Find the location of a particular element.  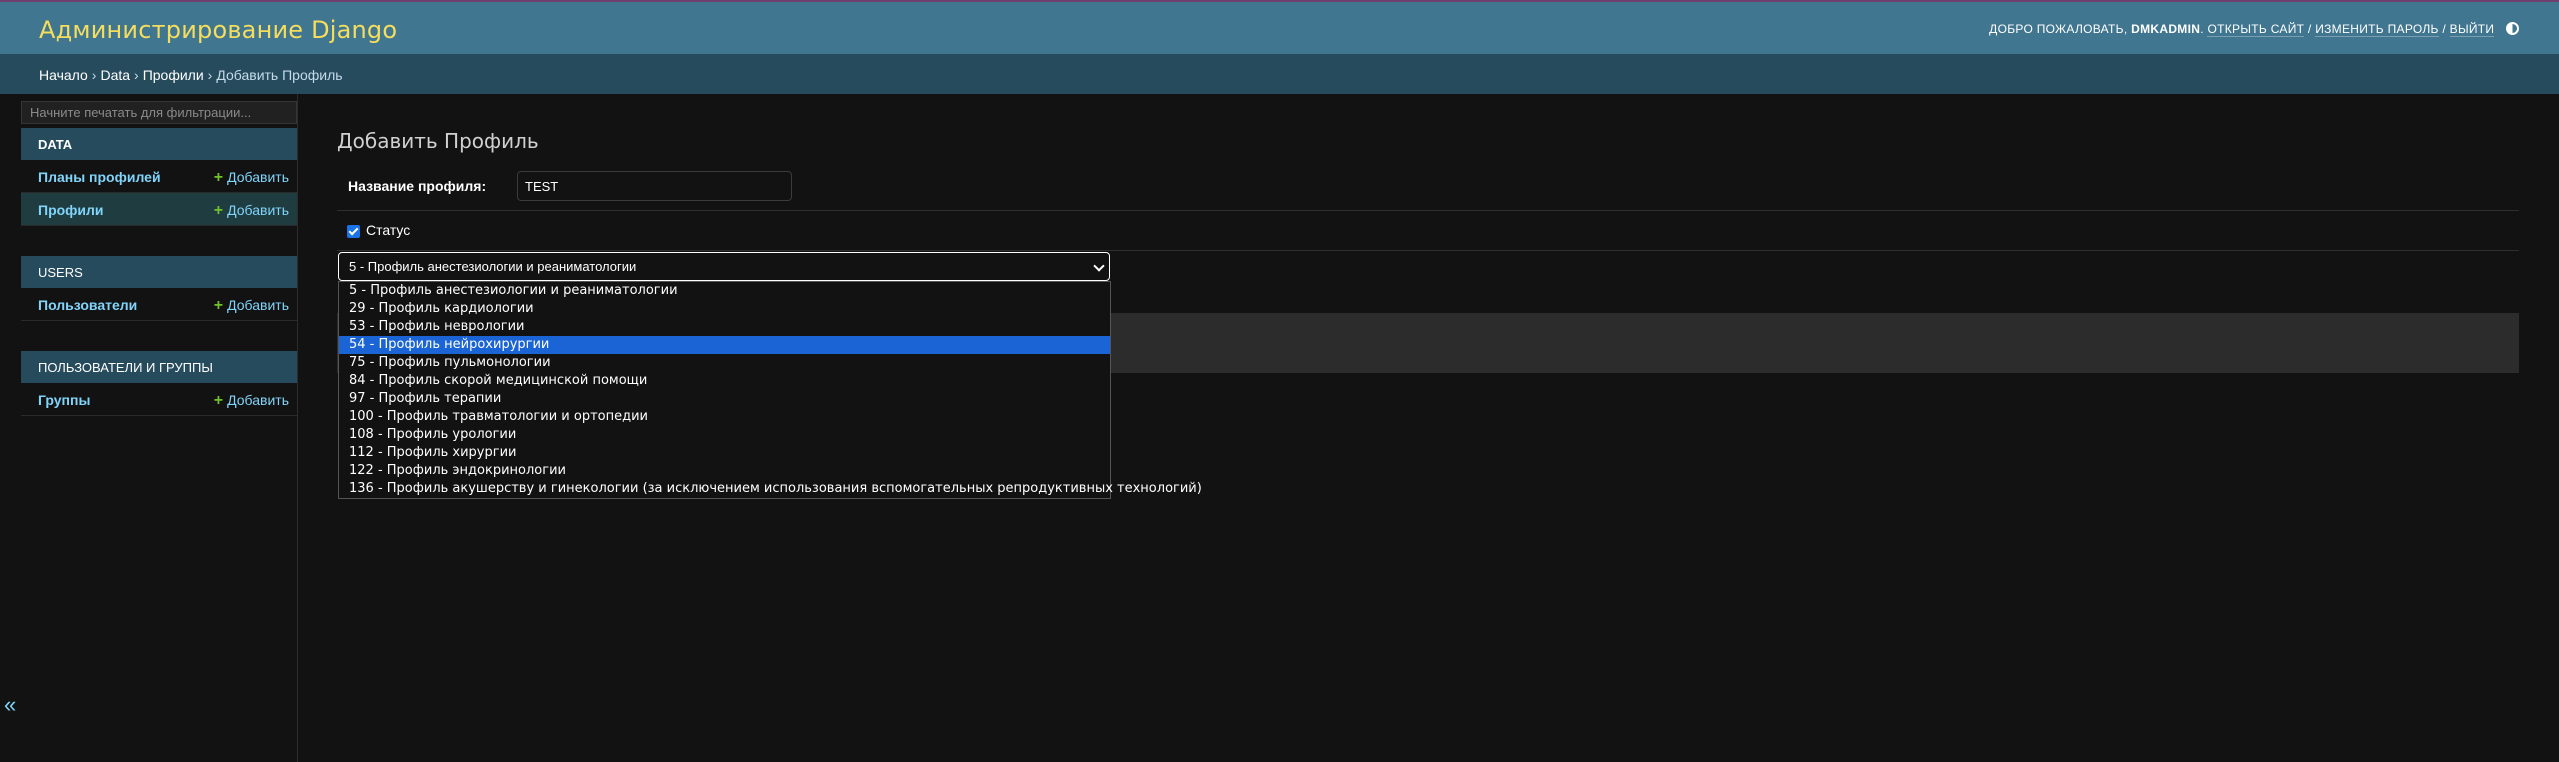

collapse-sidebar-icon: « is located at coordinates (10, 705).